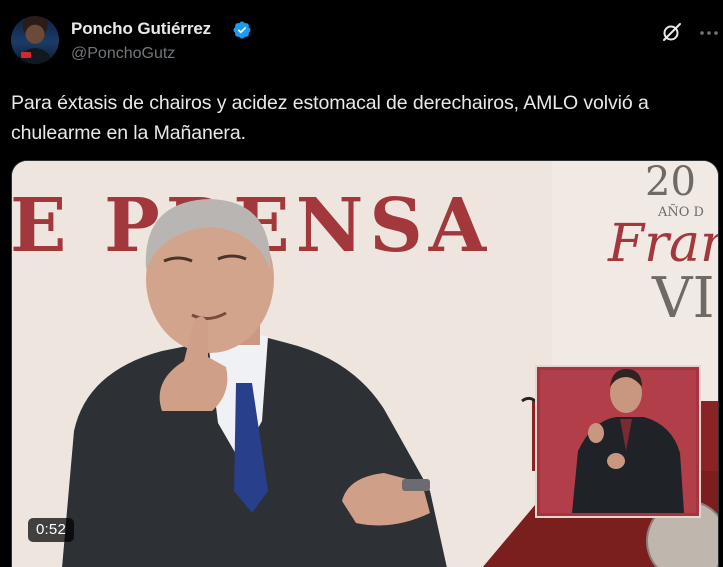 This screenshot has width=723, height=567. I want to click on interpreter-hand-left, so click(596, 433).